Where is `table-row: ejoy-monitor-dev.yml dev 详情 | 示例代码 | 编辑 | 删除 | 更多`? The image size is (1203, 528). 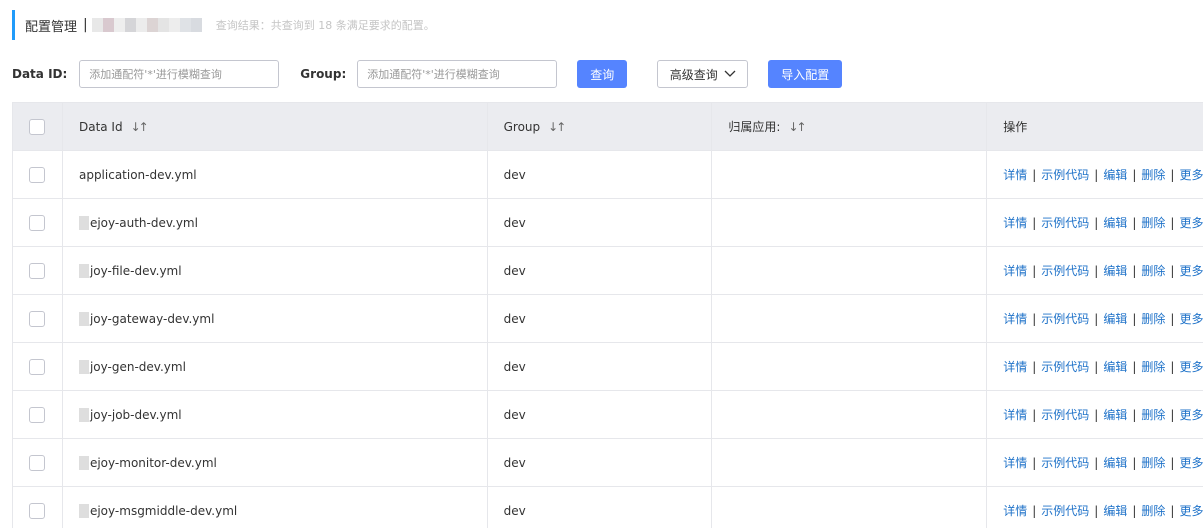
table-row: ejoy-monitor-dev.yml dev 详情 | 示例代码 | 编辑 | 删除 | 更多 is located at coordinates (608, 463).